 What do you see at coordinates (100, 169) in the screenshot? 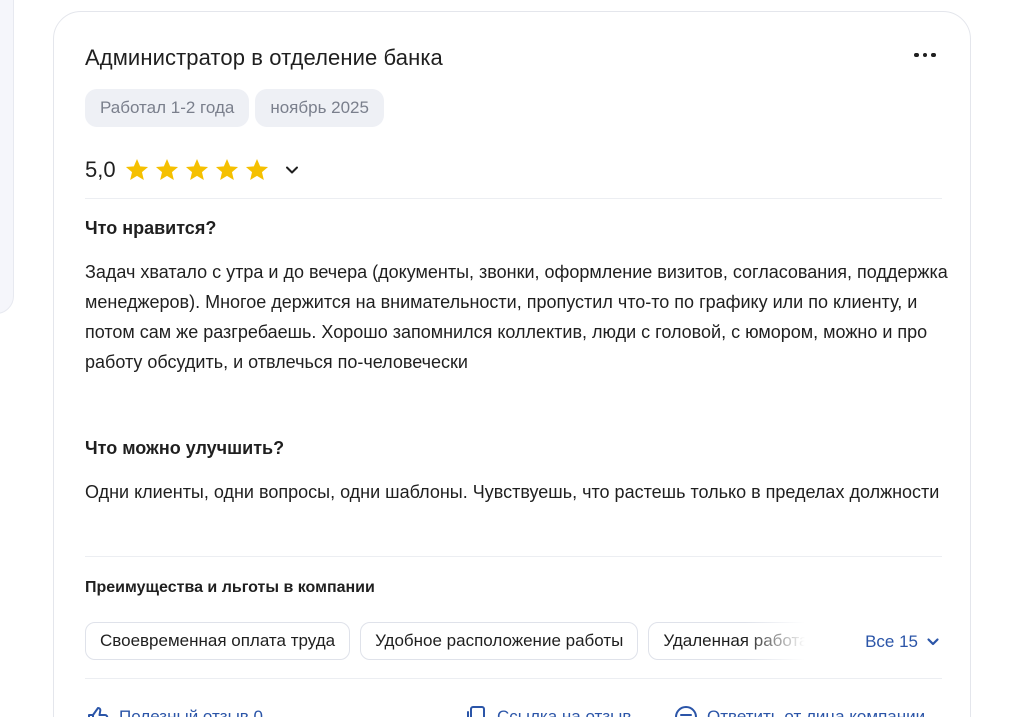
I see `rating-value: 5,0` at bounding box center [100, 169].